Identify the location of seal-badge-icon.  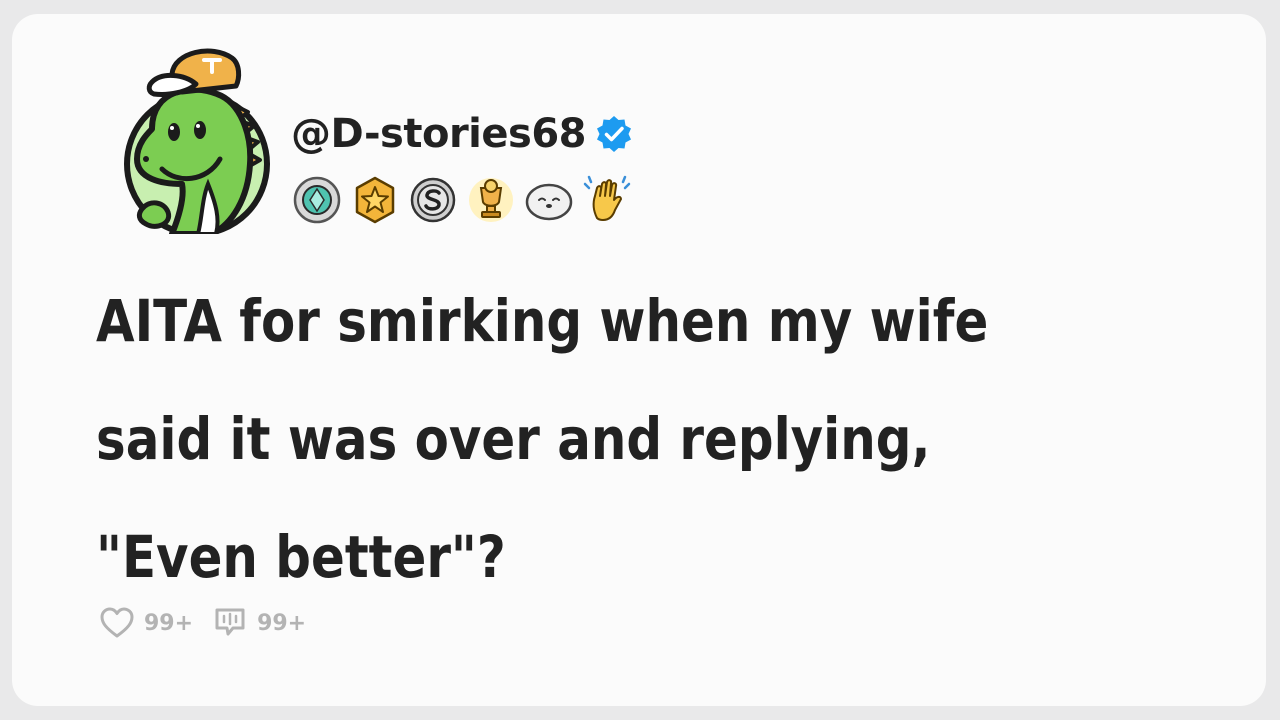
(549, 200).